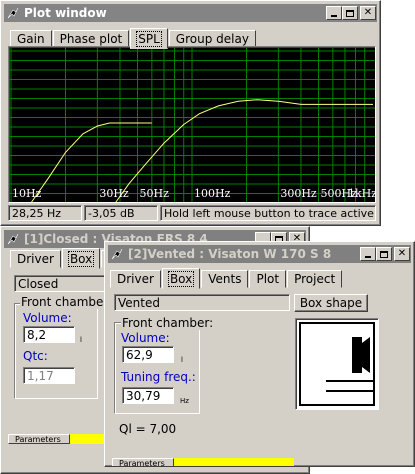  Describe the element at coordinates (149, 38) in the screenshot. I see `tab-spl: SPL` at that location.